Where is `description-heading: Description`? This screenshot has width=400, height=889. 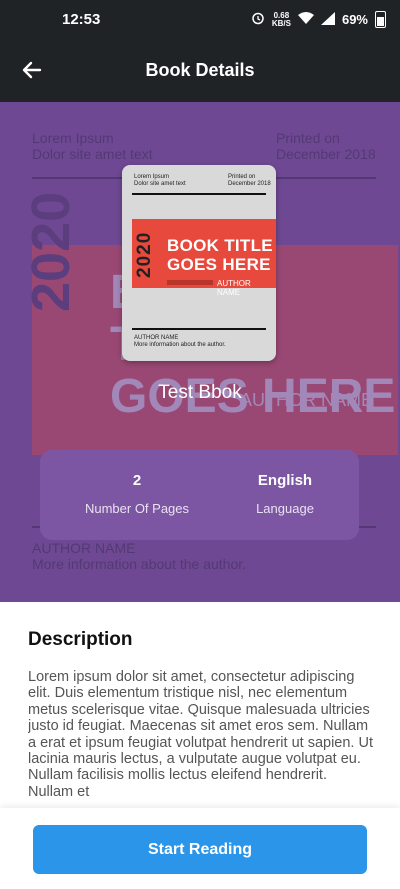 description-heading: Description is located at coordinates (80, 639).